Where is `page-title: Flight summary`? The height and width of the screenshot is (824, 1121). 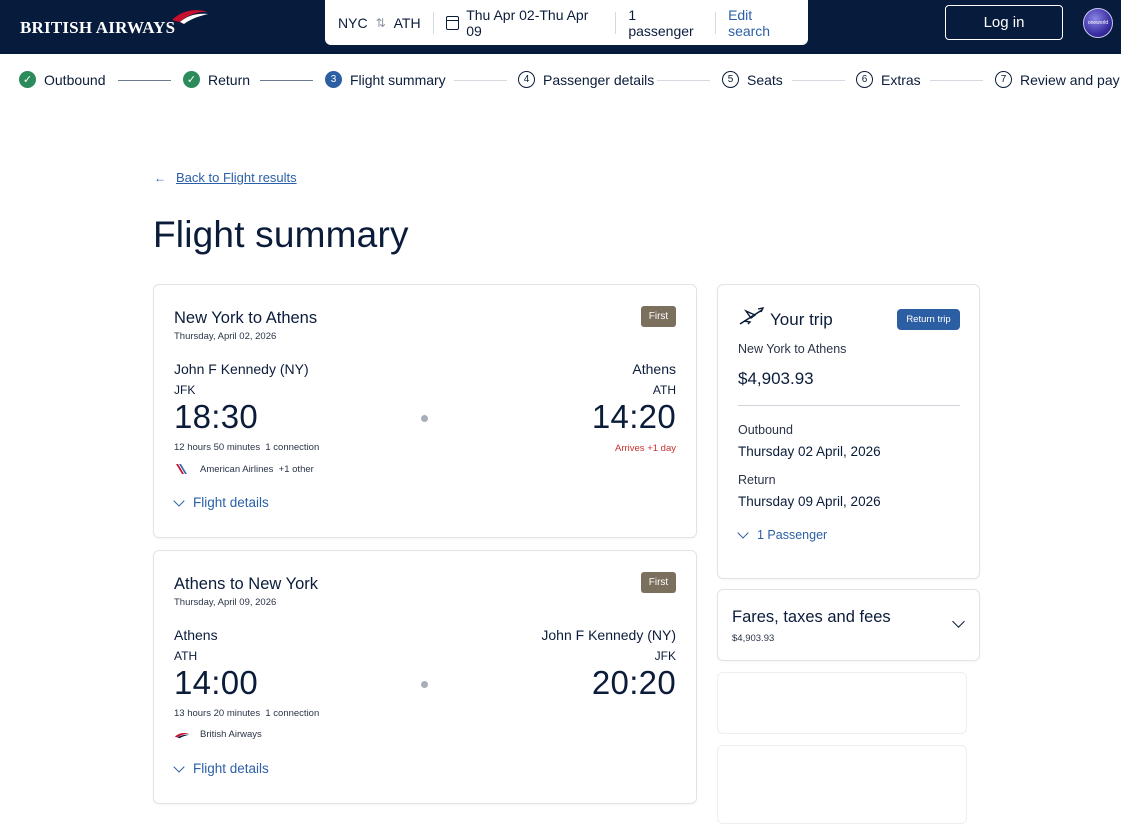 page-title: Flight summary is located at coordinates (281, 234).